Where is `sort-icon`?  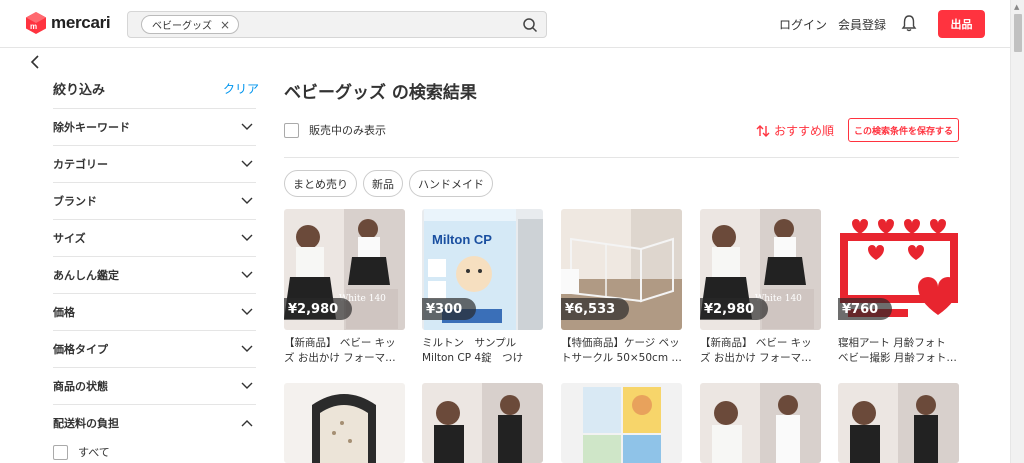 sort-icon is located at coordinates (763, 130).